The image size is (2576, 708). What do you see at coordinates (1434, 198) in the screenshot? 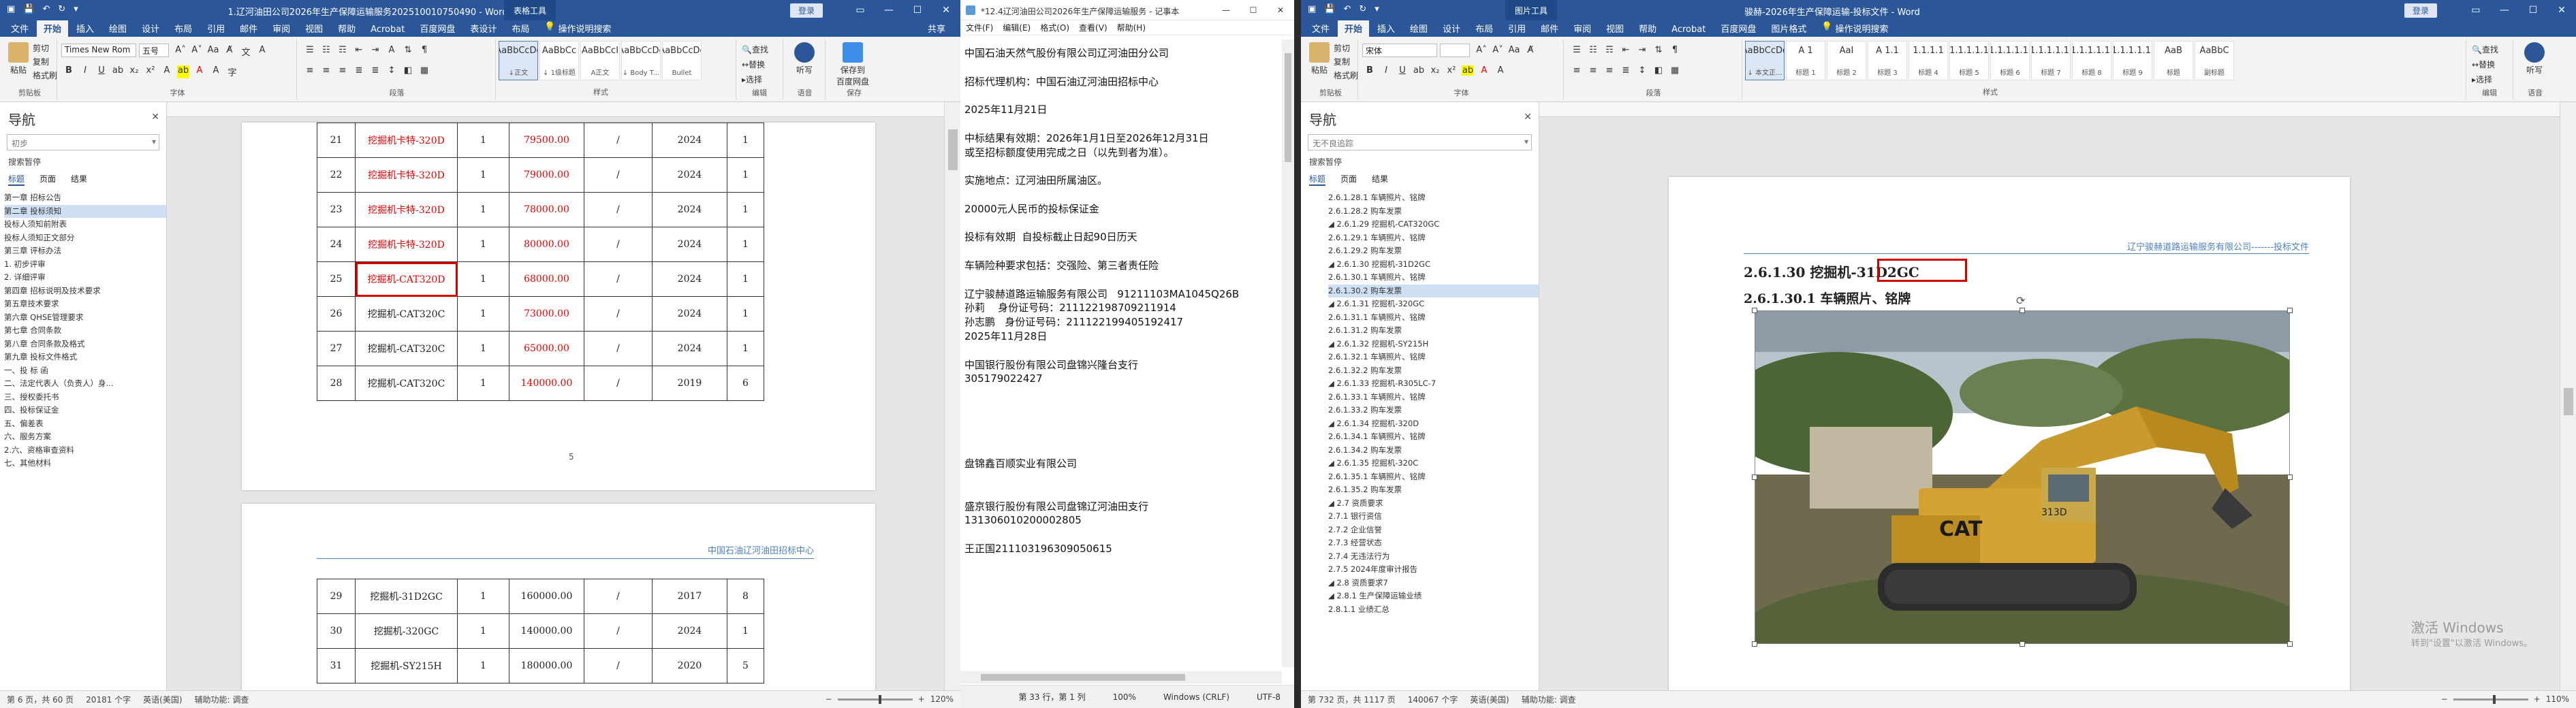
I see `nav-tree-item: 2.6.1.28.1 车辆照片、铭牌` at bounding box center [1434, 198].